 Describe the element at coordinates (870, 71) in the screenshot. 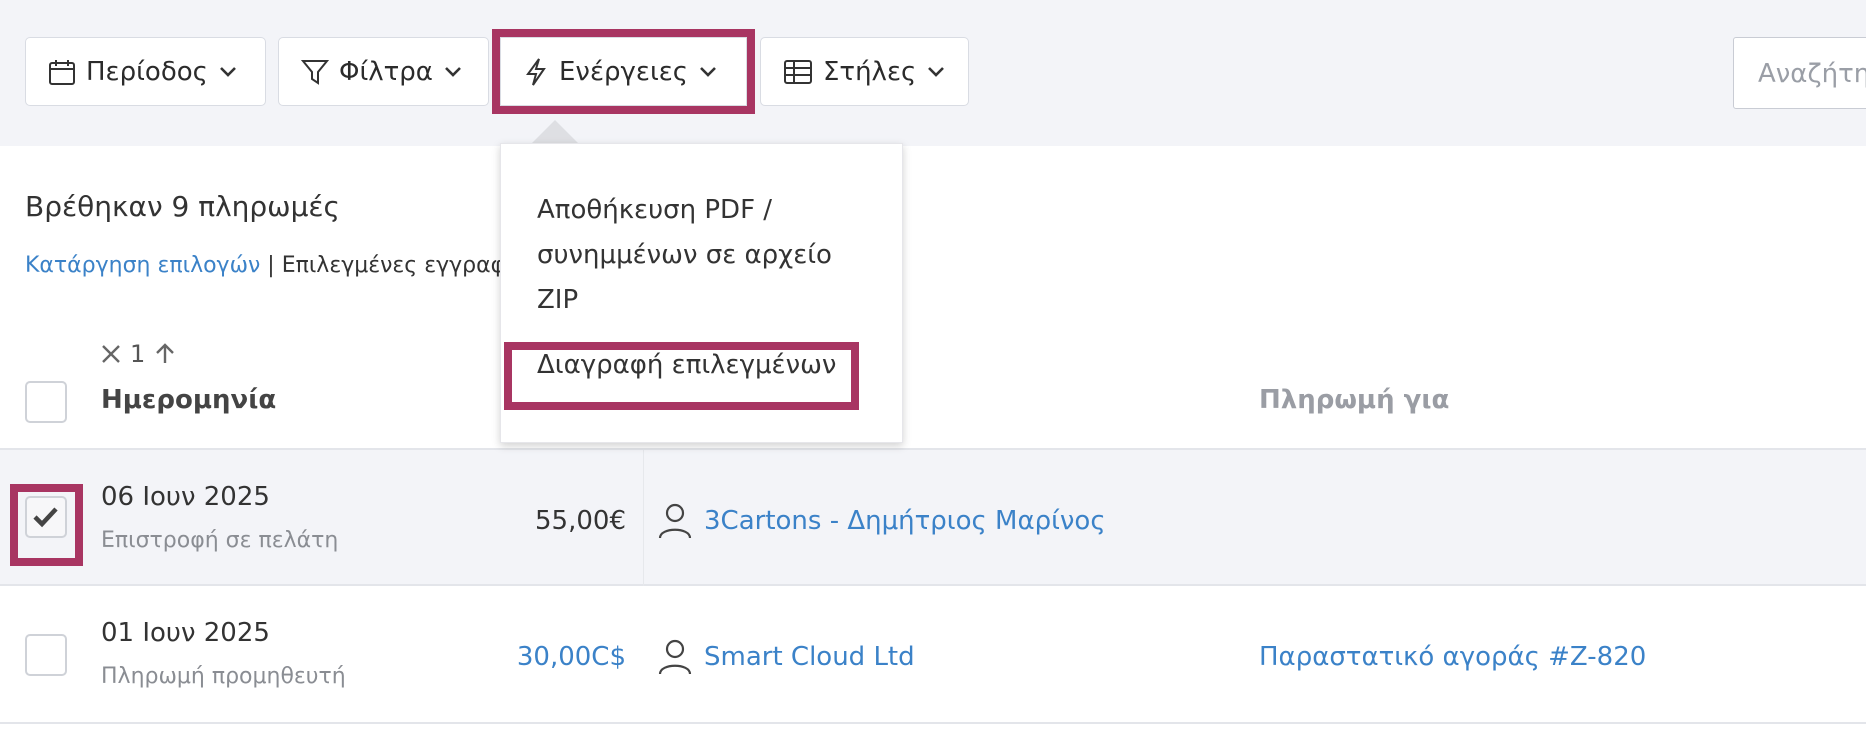

I see `columns-label: Στήλες` at that location.